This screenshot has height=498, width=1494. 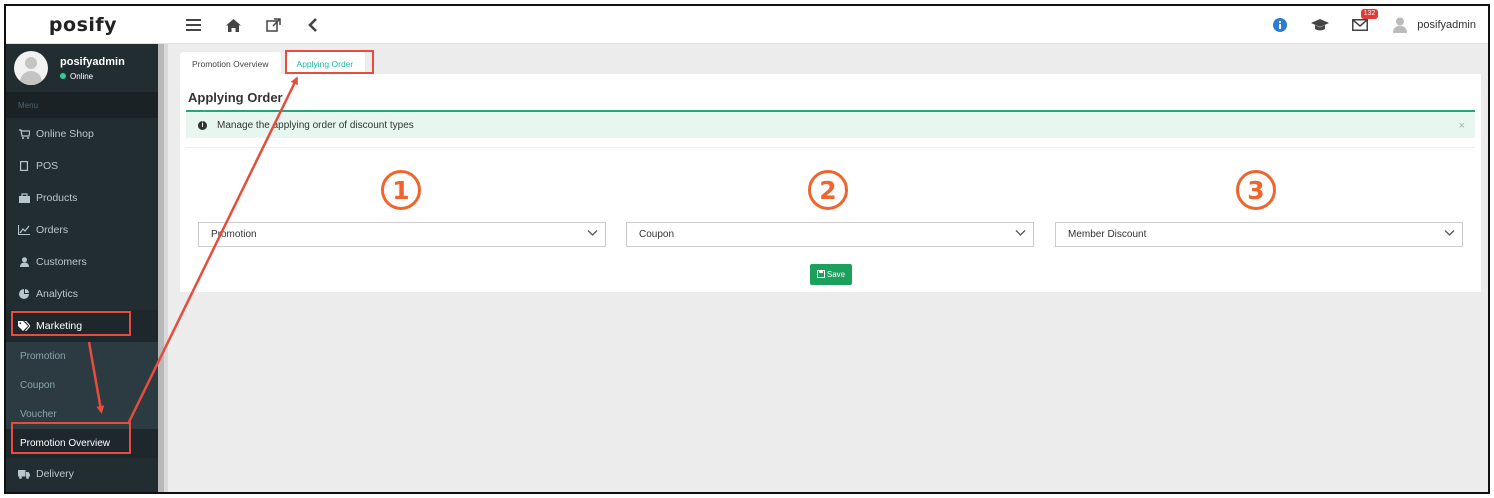 What do you see at coordinates (24, 294) in the screenshot?
I see `pie-chart-icon` at bounding box center [24, 294].